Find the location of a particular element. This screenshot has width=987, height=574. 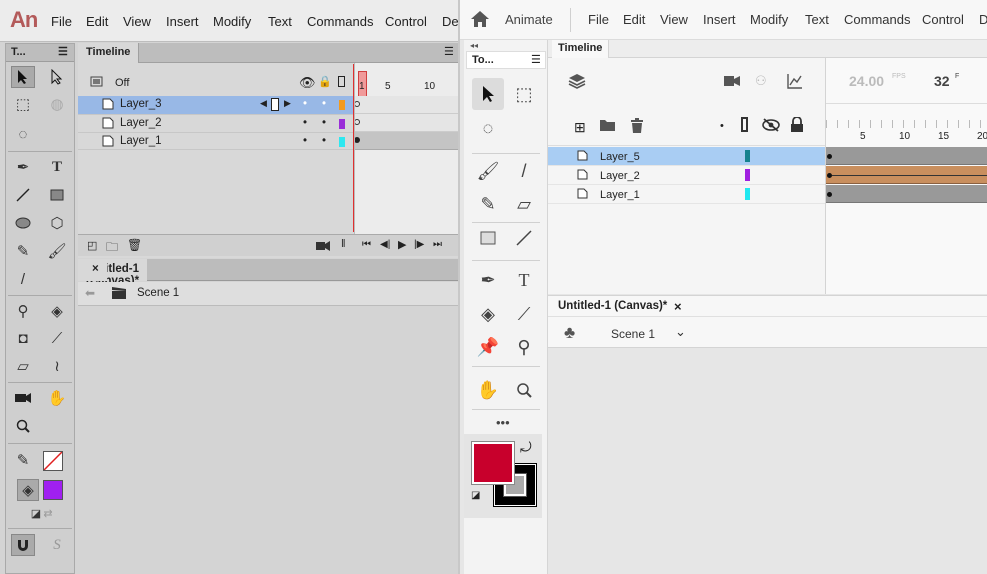

layers-icon is located at coordinates (577, 82).